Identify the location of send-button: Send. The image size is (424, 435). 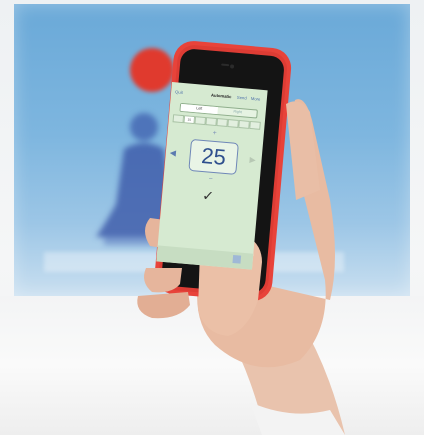
(242, 98).